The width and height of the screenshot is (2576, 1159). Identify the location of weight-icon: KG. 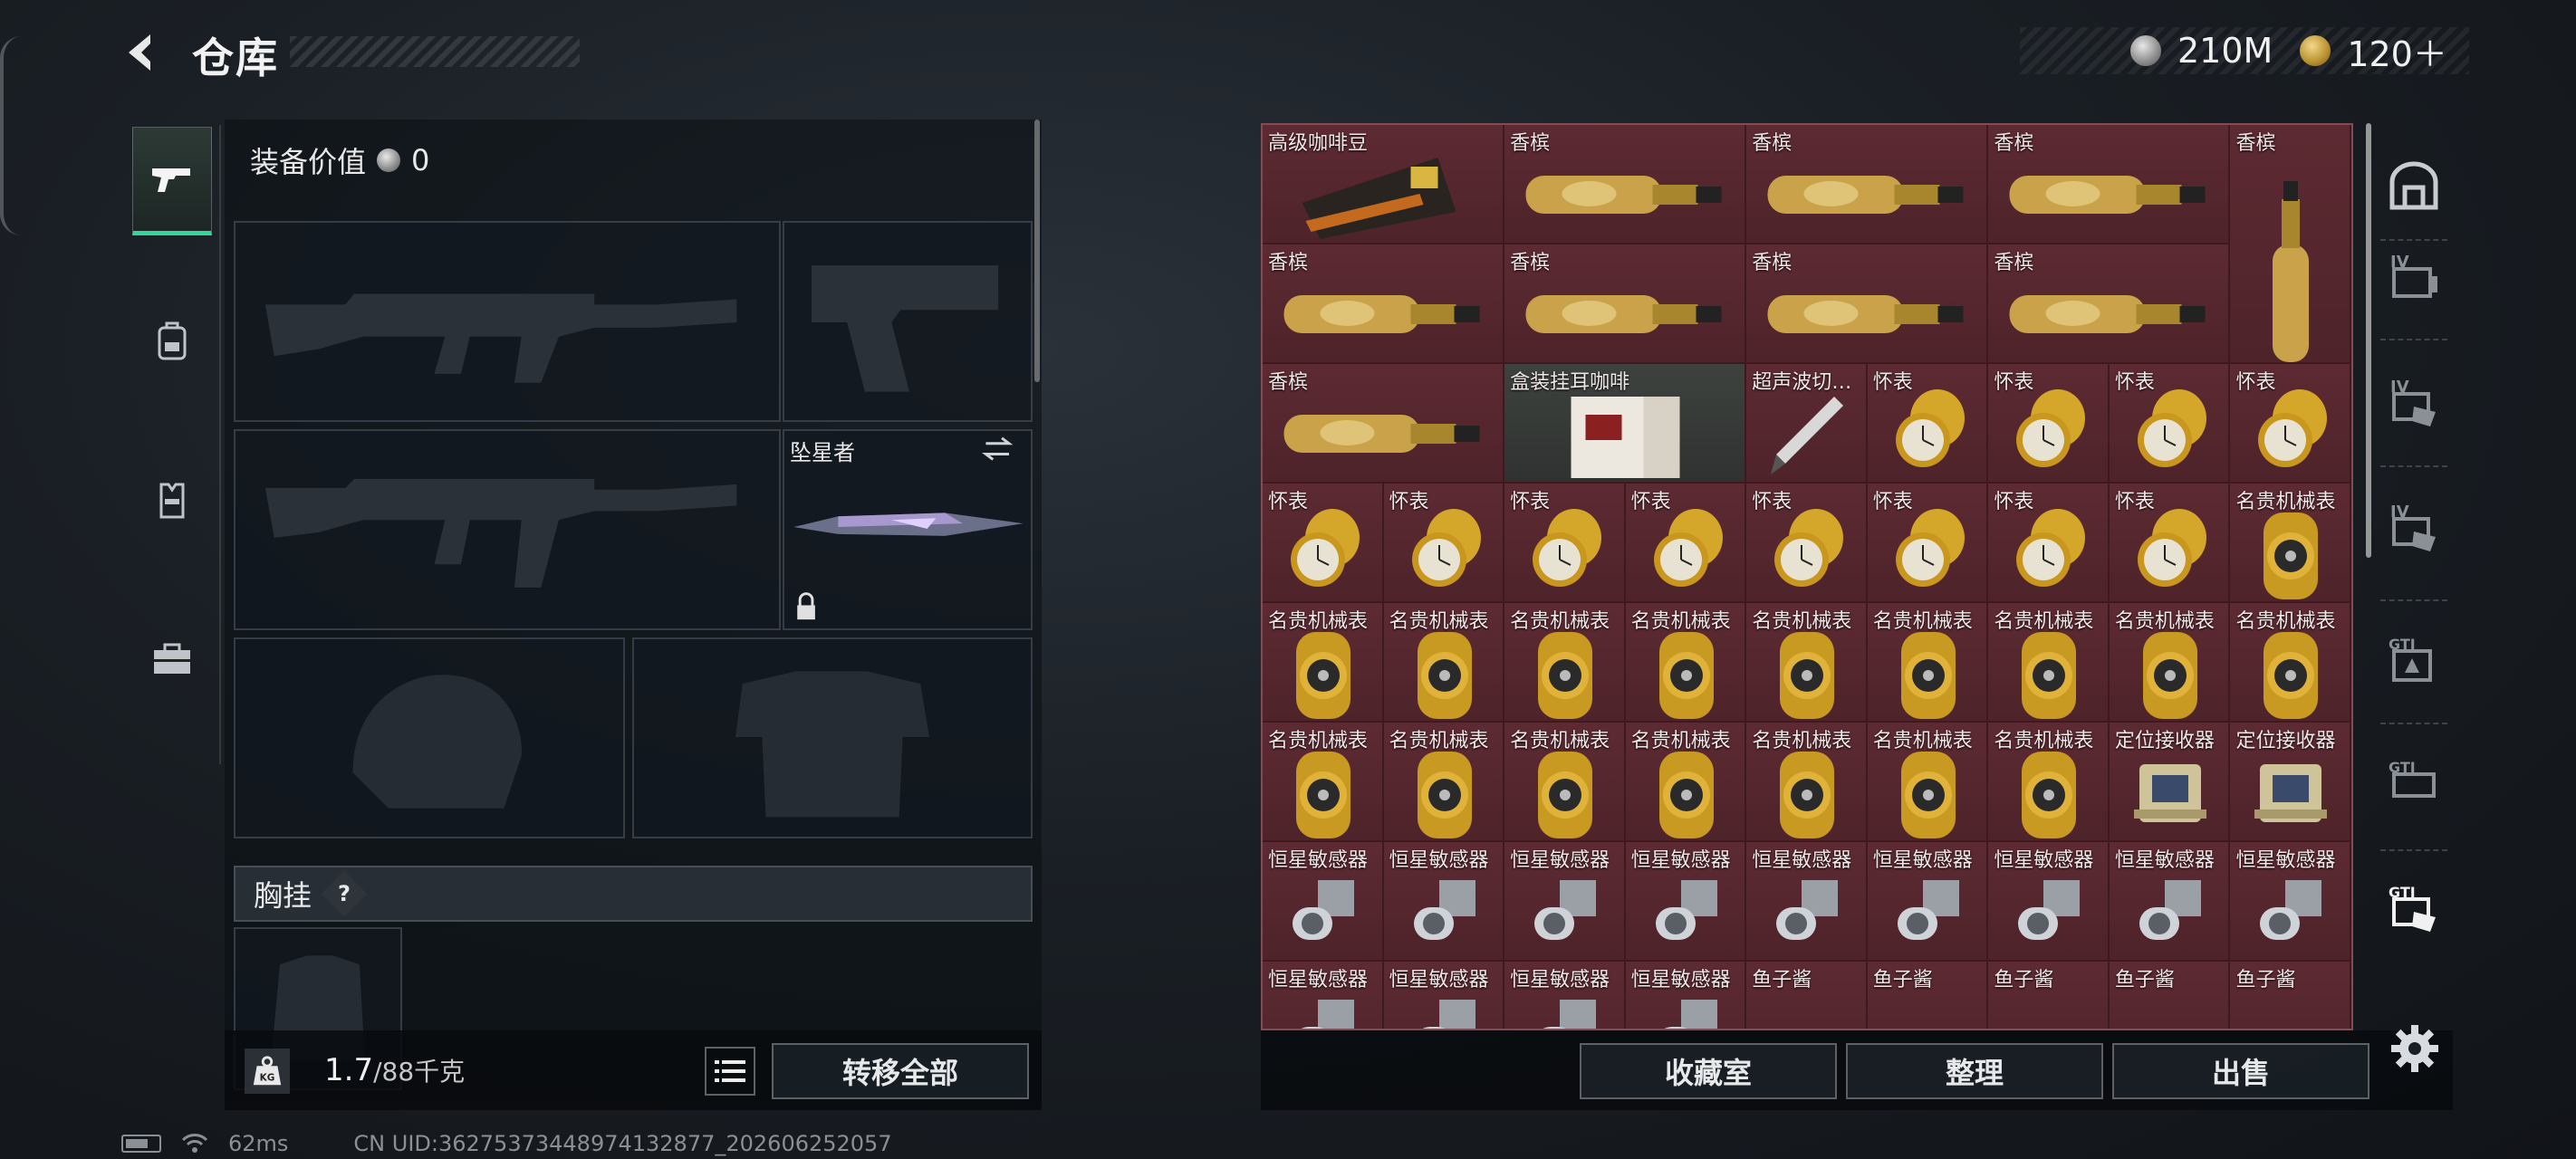
(267, 1071).